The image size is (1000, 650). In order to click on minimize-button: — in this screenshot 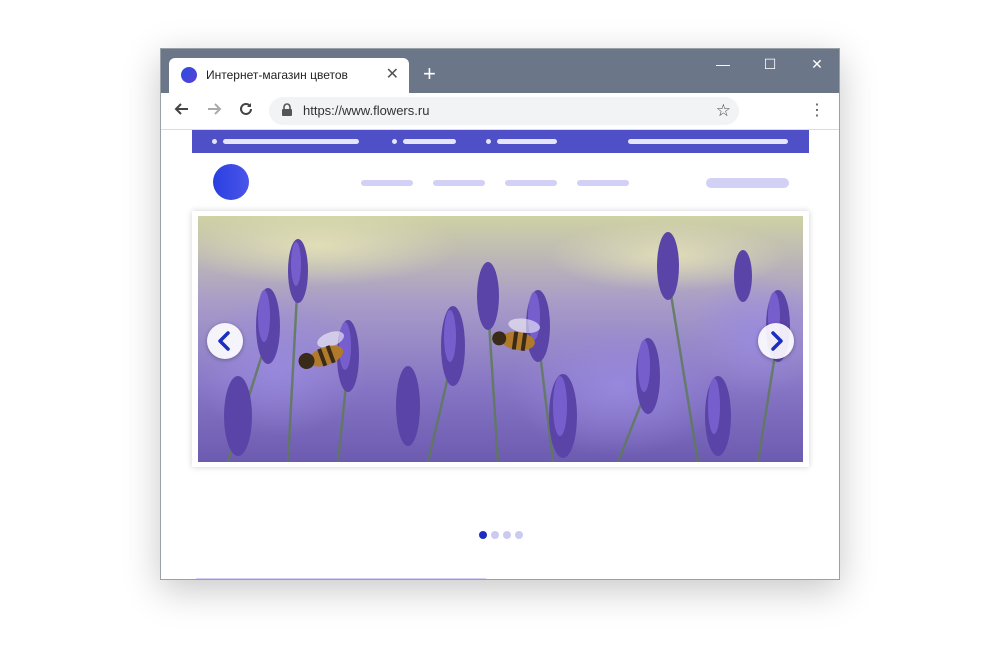, I will do `click(723, 65)`.